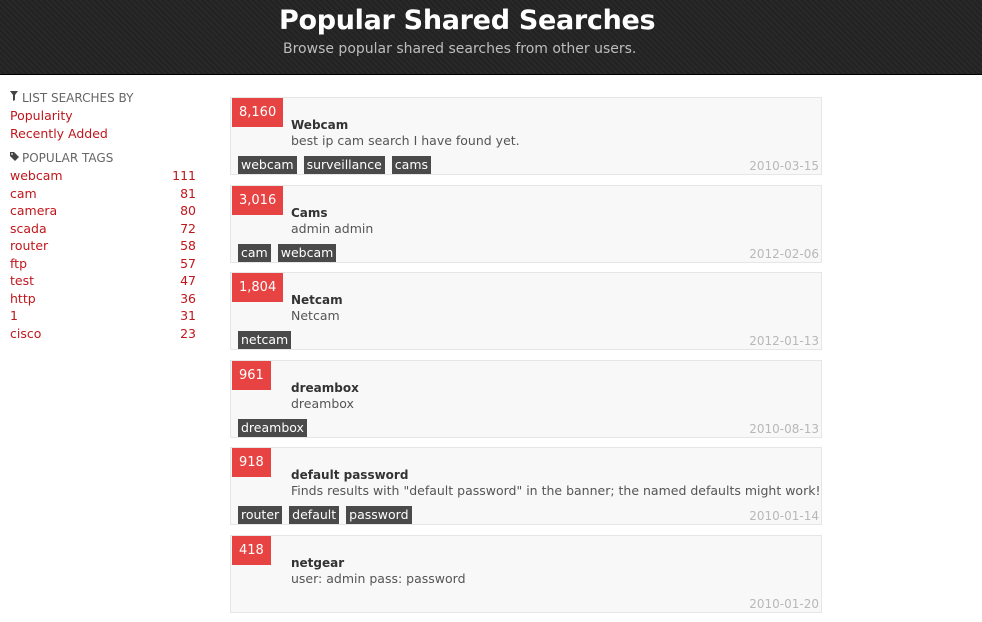 The image size is (982, 622). Describe the element at coordinates (14, 158) in the screenshot. I see `tag-icon` at that location.